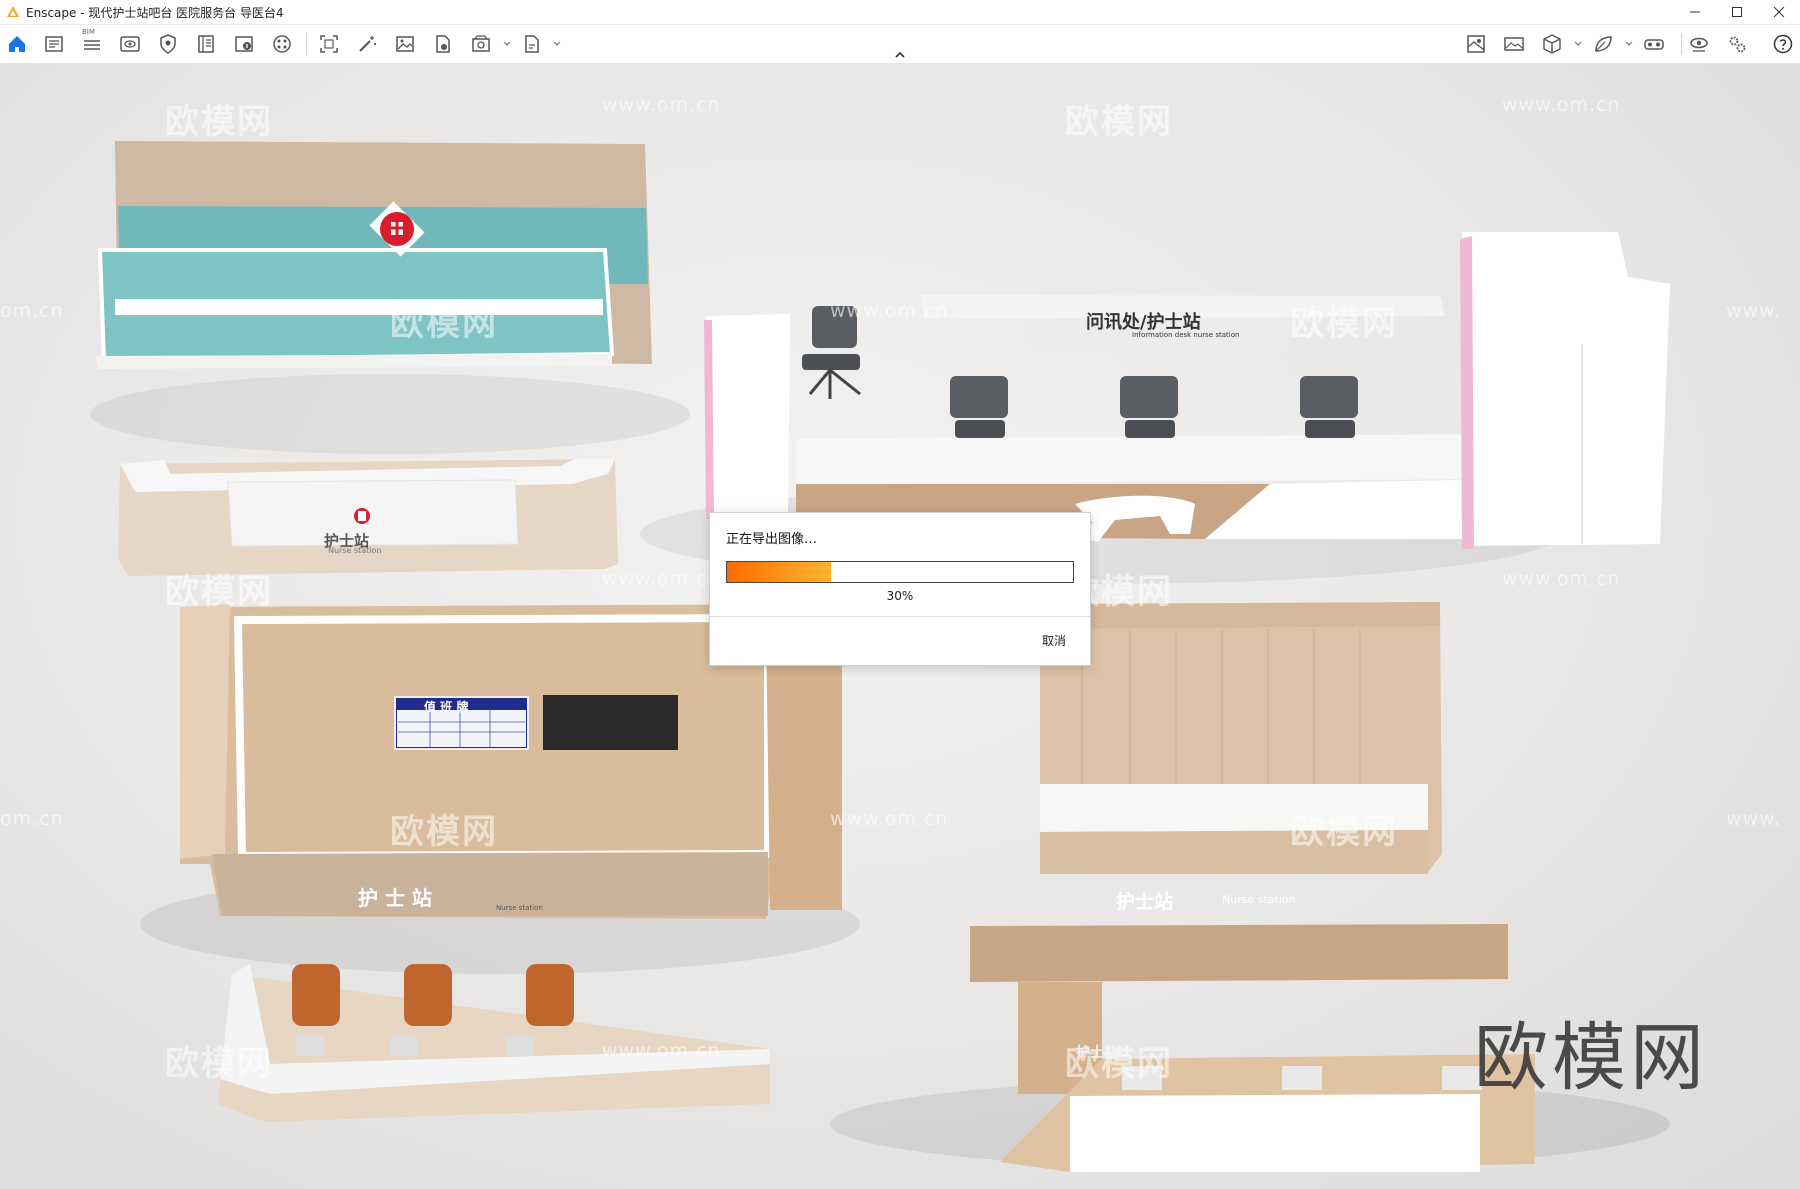 Image resolution: width=1800 pixels, height=1189 pixels. I want to click on palette-icon, so click(282, 44).